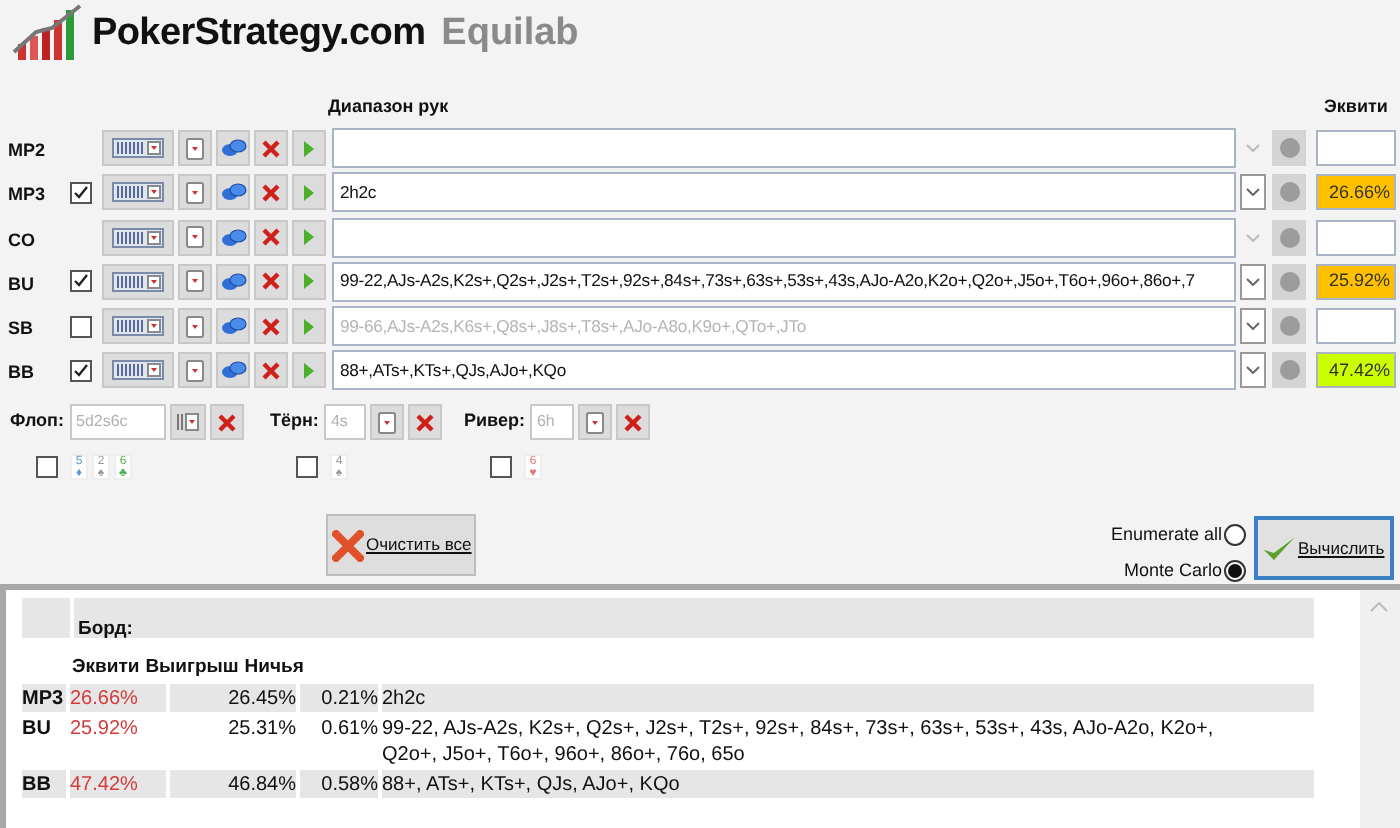 This screenshot has height=828, width=1400. What do you see at coordinates (118, 784) in the screenshot?
I see `table-cell: 47.42%` at bounding box center [118, 784].